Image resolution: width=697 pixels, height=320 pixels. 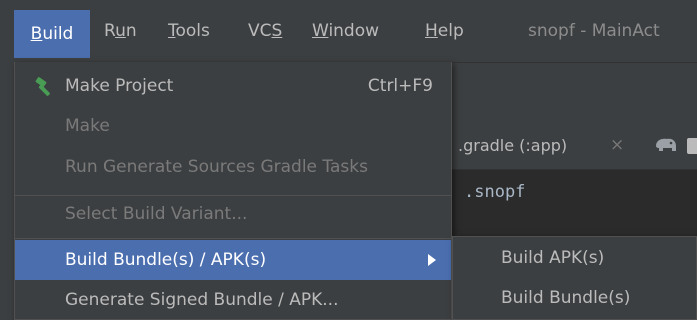 I want to click on code-line: .snopf, so click(x=495, y=192).